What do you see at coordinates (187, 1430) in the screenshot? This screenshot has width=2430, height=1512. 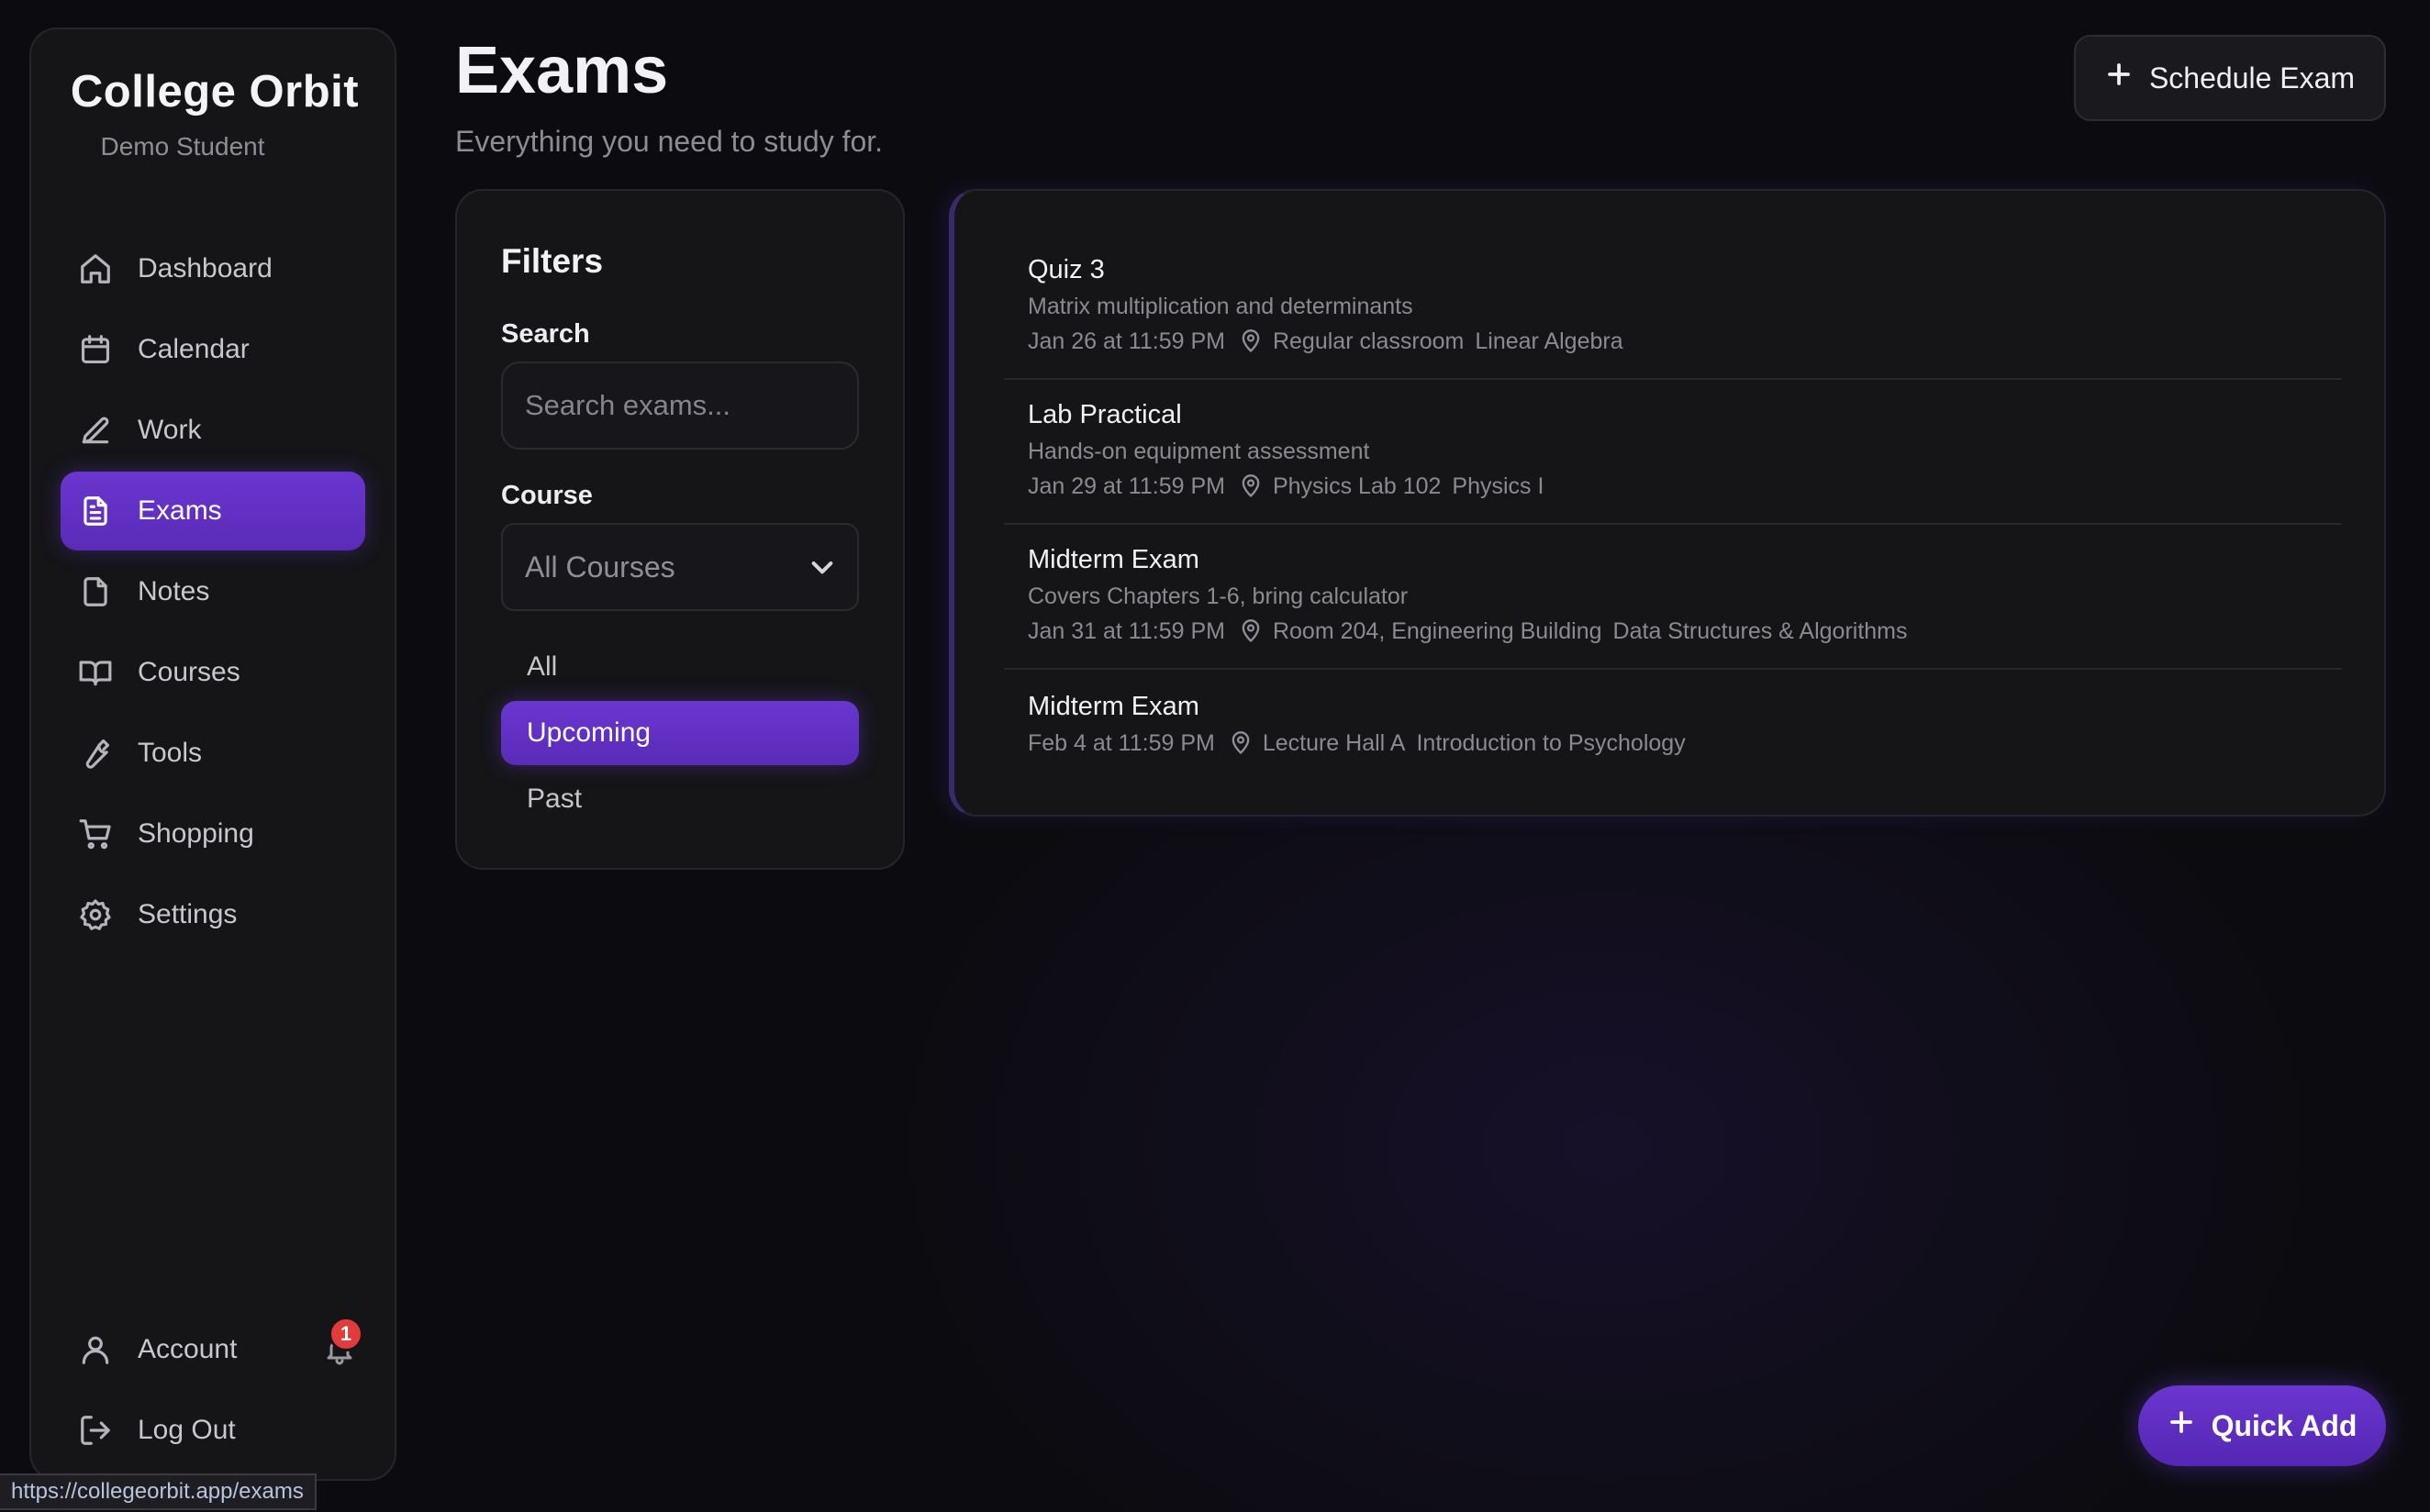 I see `logout-label: Log Out` at bounding box center [187, 1430].